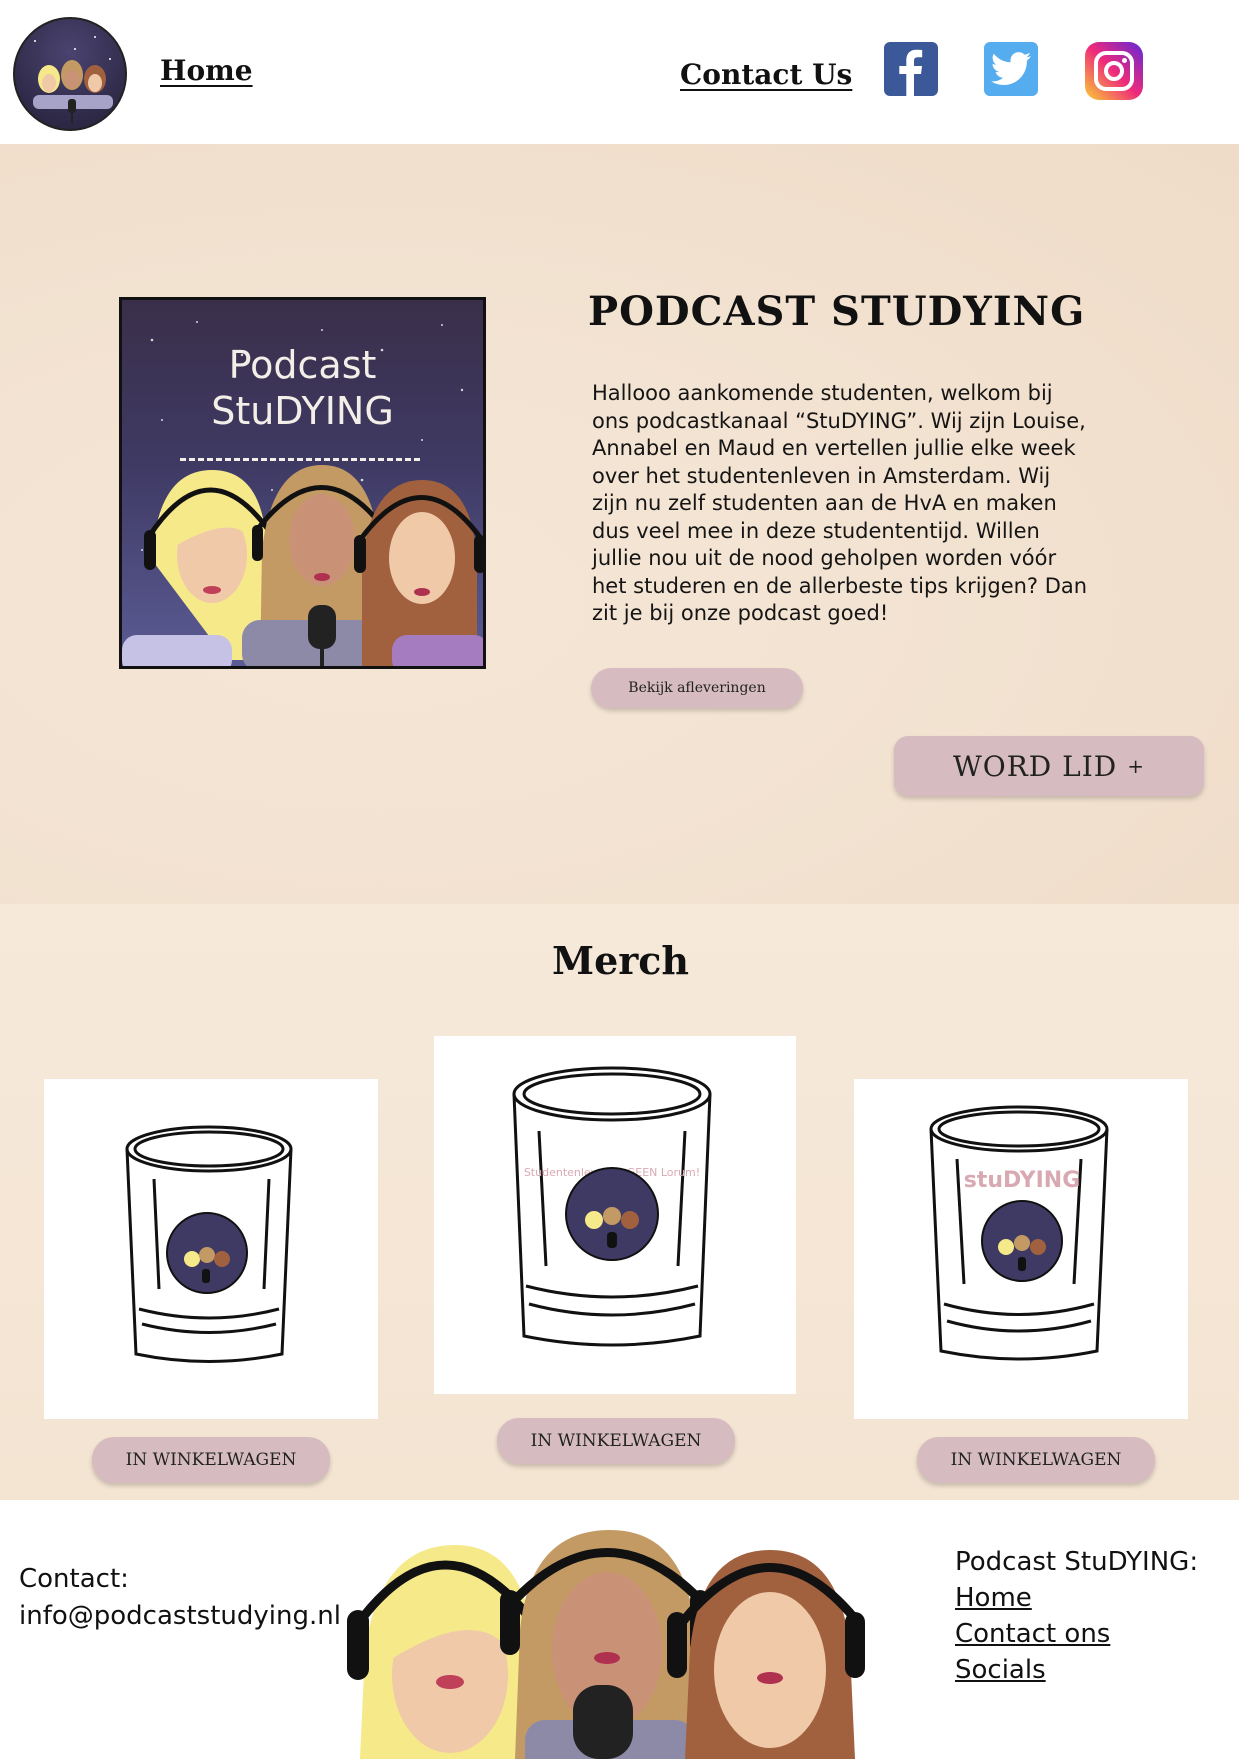  Describe the element at coordinates (837, 311) in the screenshot. I see `podcast-title: PODCAST STUDYING` at that location.